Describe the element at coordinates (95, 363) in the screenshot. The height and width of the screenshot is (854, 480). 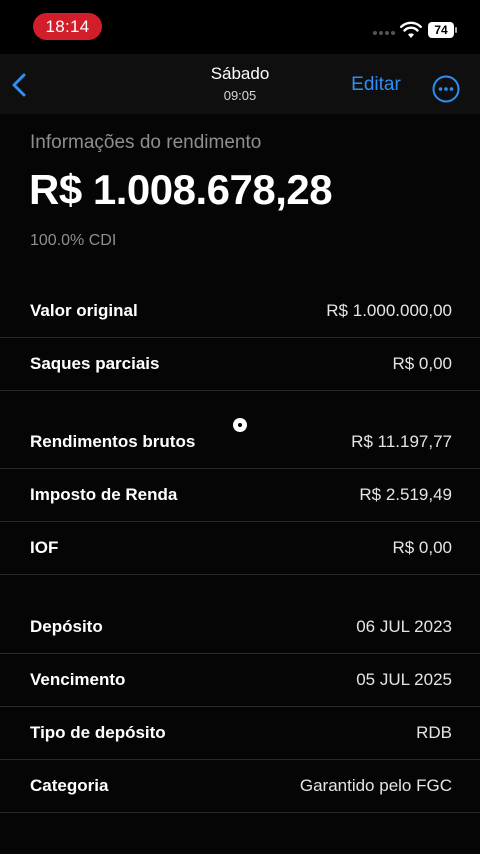
I see `row-label: Saques parciais` at that location.